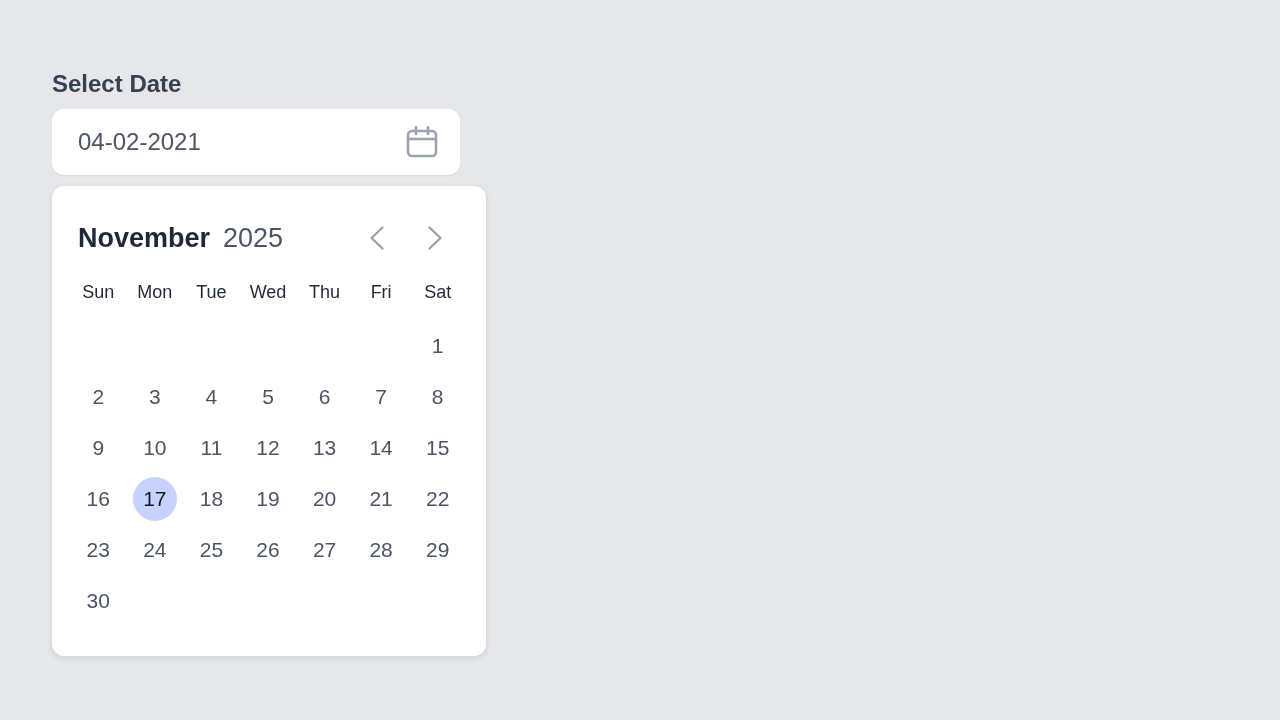 The width and height of the screenshot is (1280, 720). I want to click on day-button: 29, so click(437, 550).